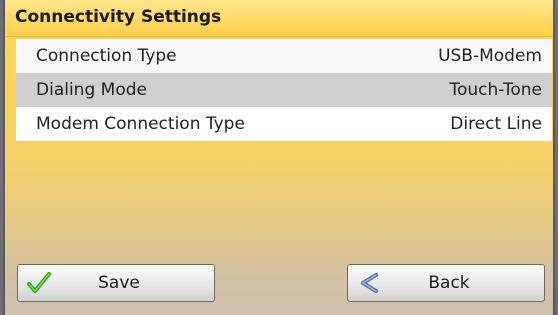 This screenshot has height=315, width=558. Describe the element at coordinates (279, 18) in the screenshot. I see `title-bar: Connectivity Settings` at that location.